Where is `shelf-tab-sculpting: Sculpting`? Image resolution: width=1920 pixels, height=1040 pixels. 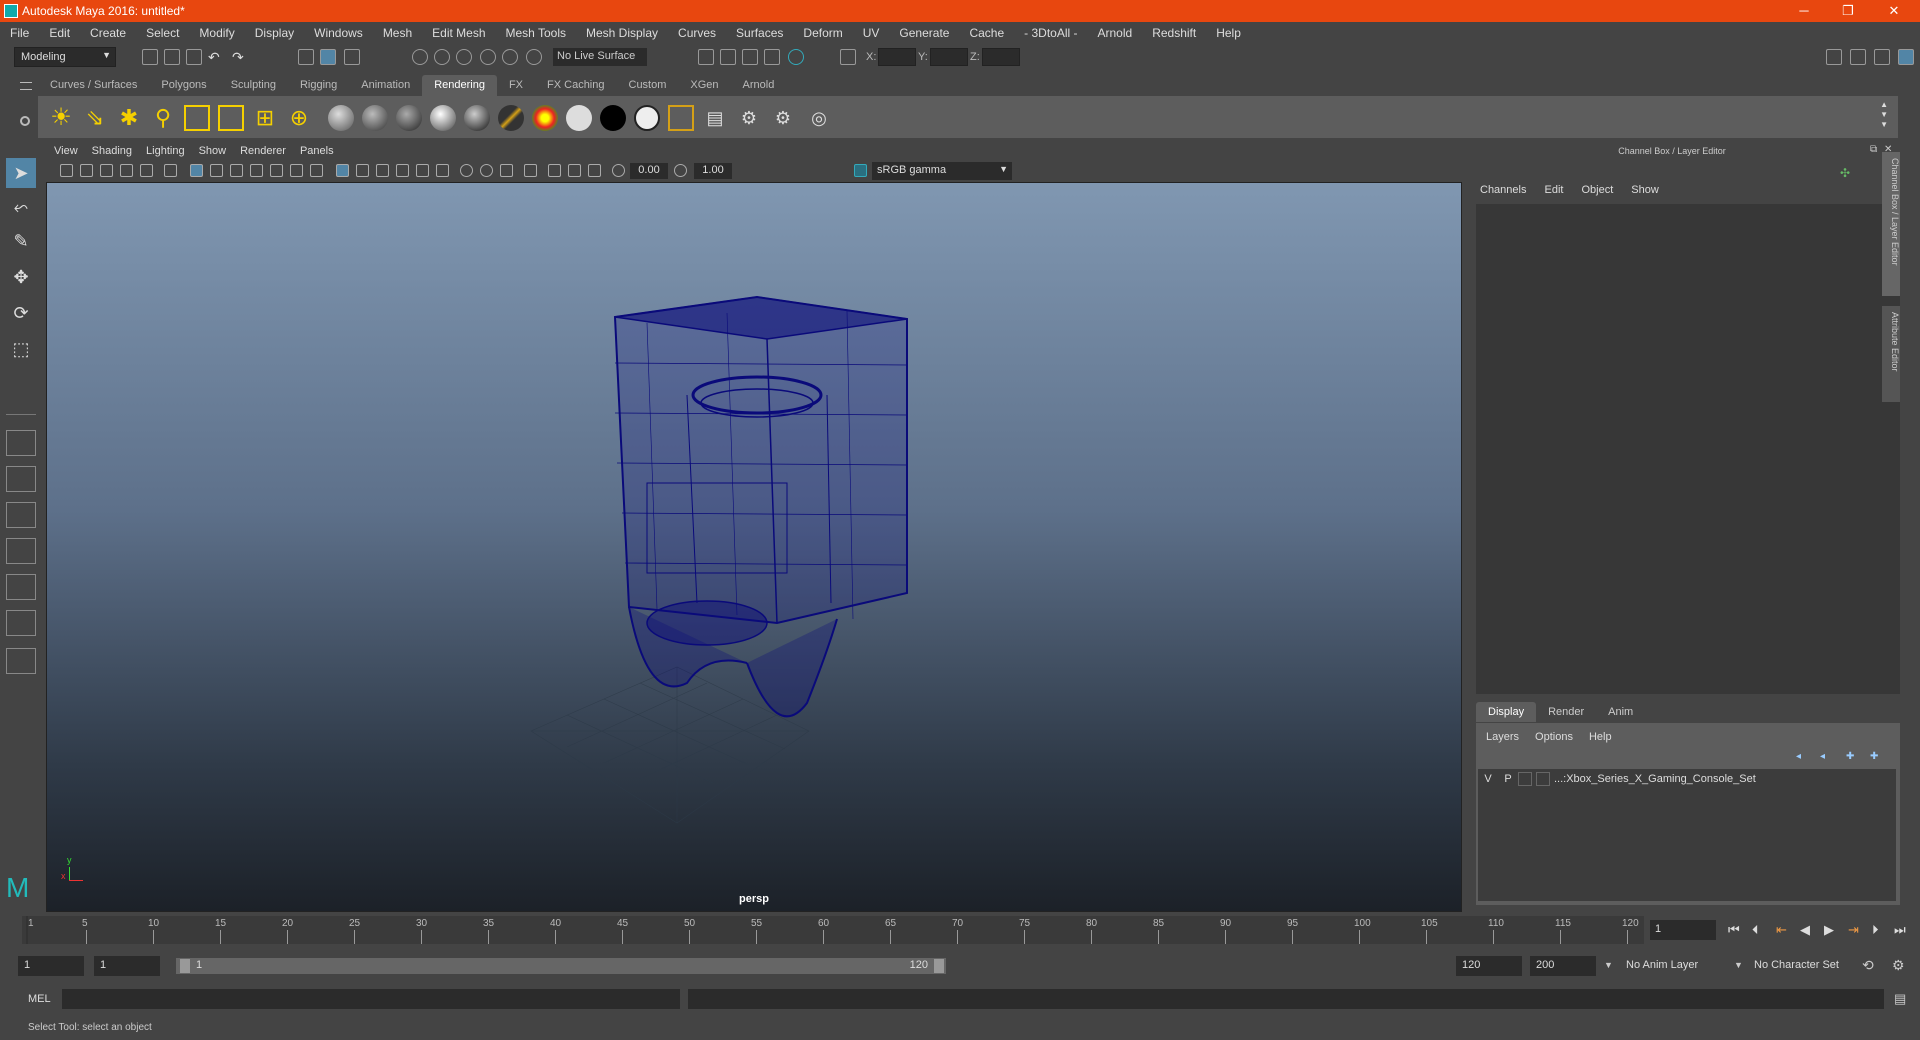
shelf-tab-sculpting: Sculpting is located at coordinates (253, 85).